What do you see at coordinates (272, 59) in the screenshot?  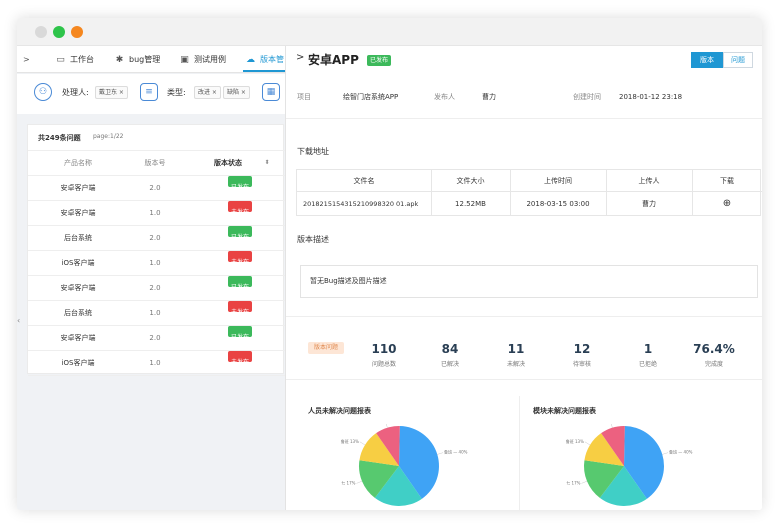 I see `nav-label: 版本管` at bounding box center [272, 59].